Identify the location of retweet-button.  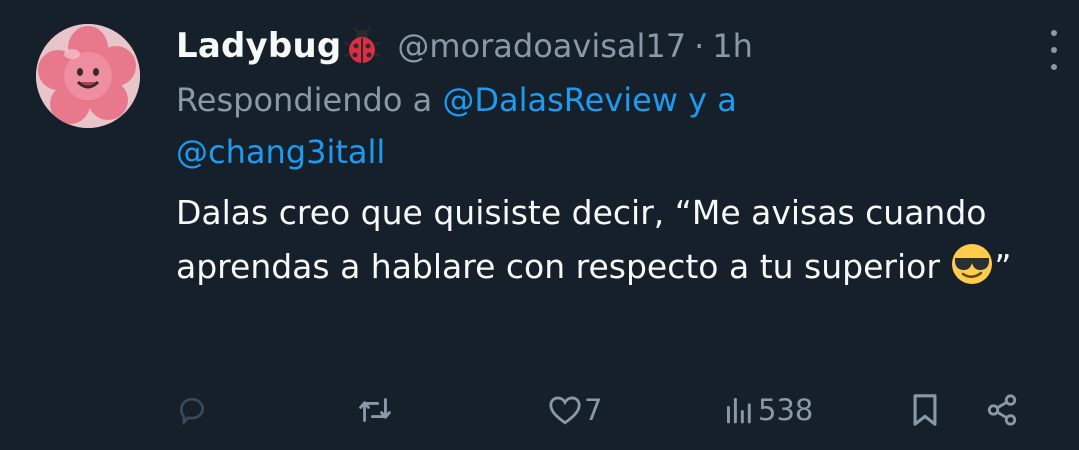
(375, 410).